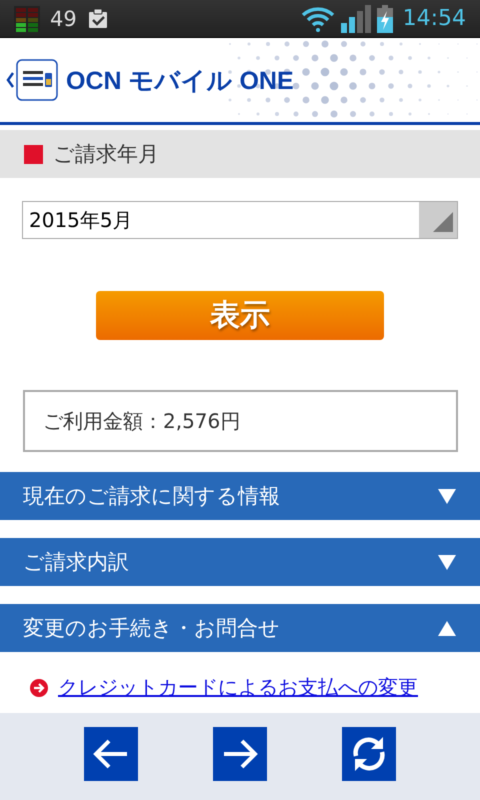  Describe the element at coordinates (10, 80) in the screenshot. I see `back-chevron-icon` at that location.